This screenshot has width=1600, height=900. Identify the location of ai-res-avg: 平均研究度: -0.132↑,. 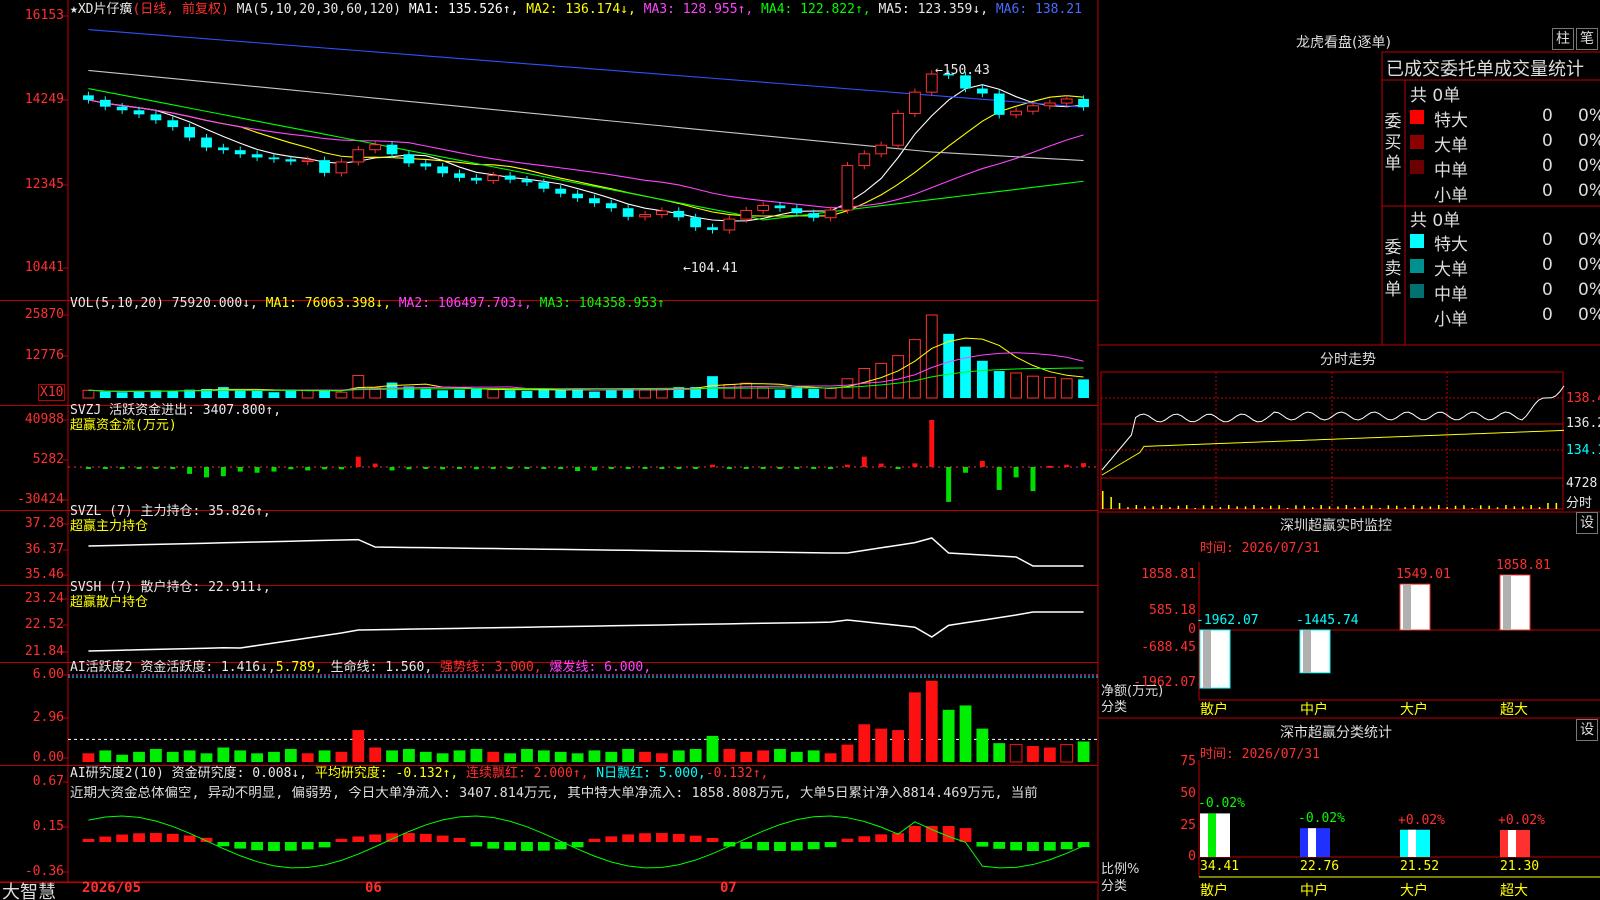
(386, 773).